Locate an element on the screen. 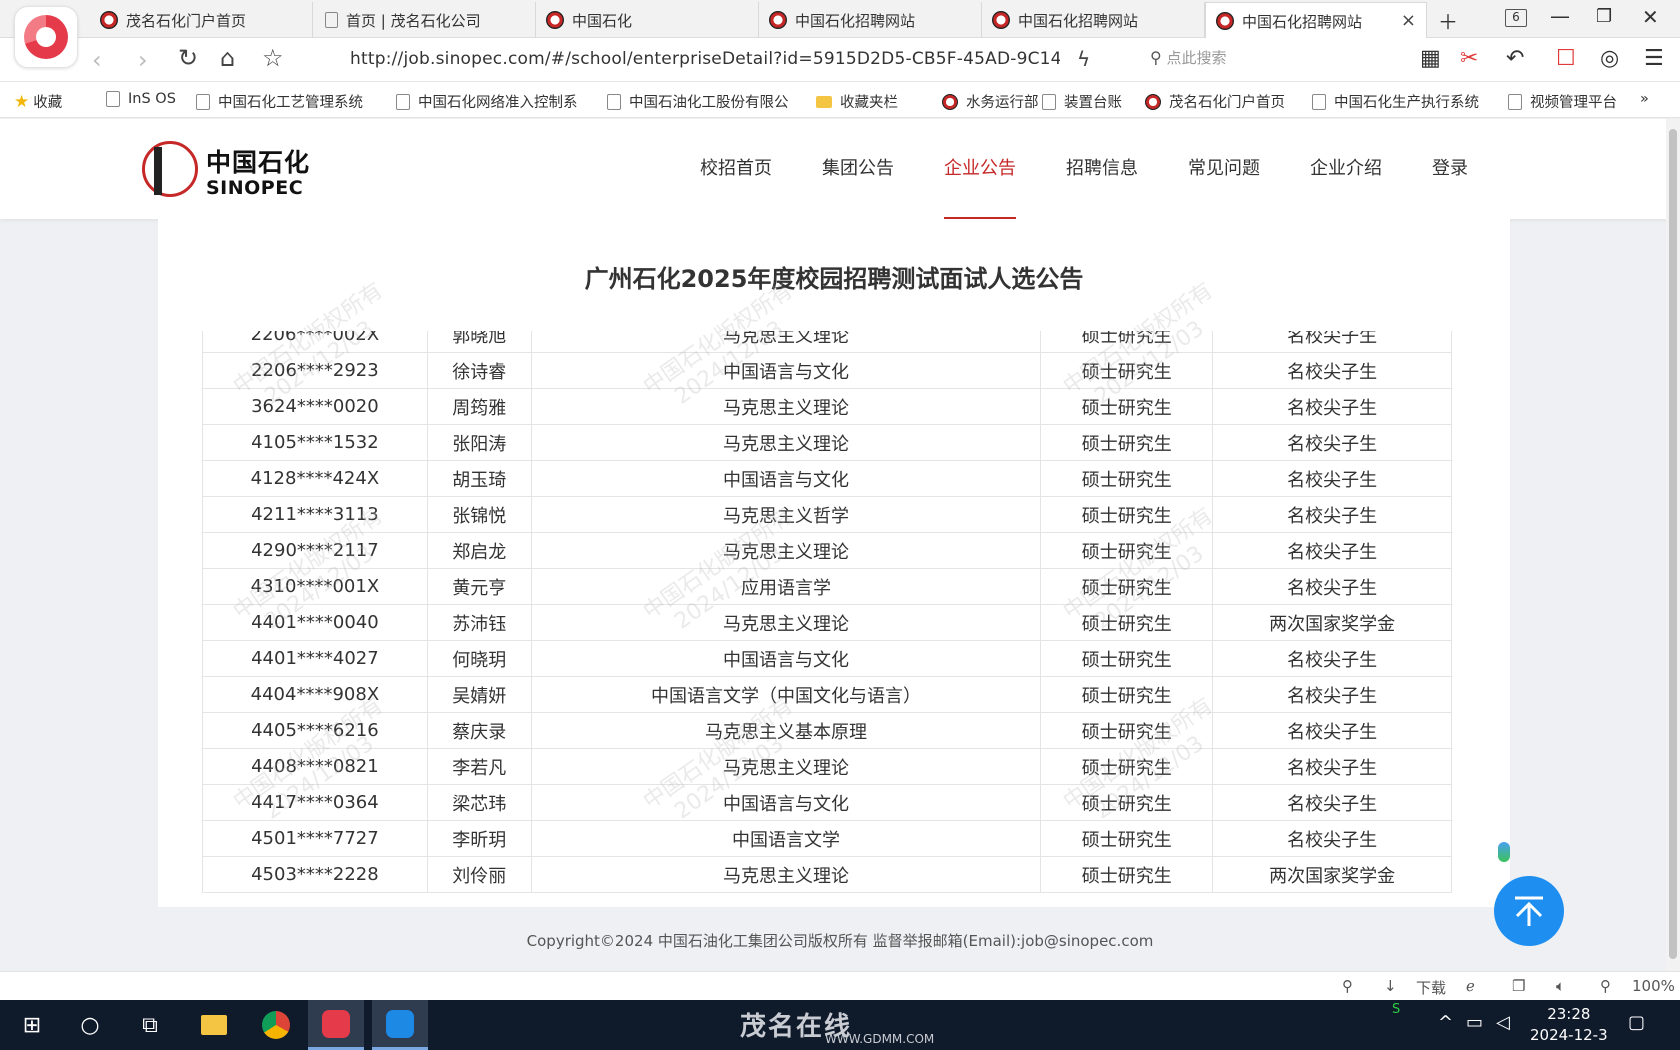 The height and width of the screenshot is (1050, 1680). sougou-input-icon: S is located at coordinates (1396, 1009).